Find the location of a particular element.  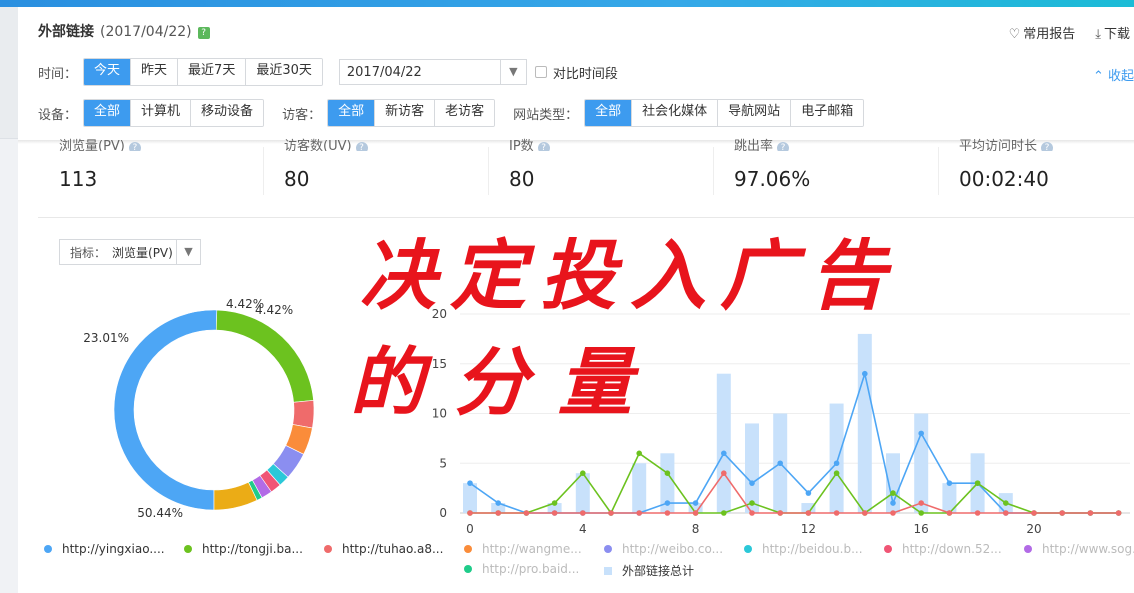

y-tick-label: 0 is located at coordinates (443, 513).